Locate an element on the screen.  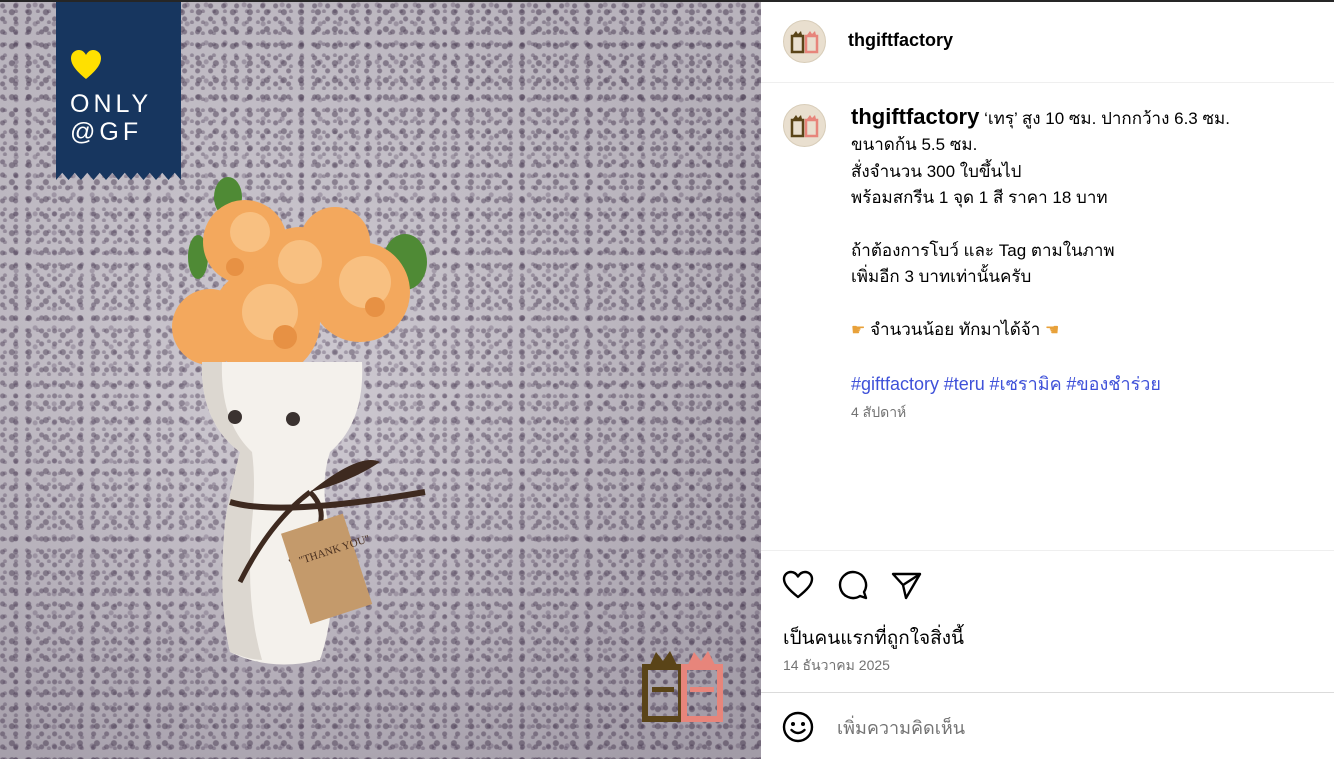
ceramic-vase: "THANK YOU" is located at coordinates (313, 513).